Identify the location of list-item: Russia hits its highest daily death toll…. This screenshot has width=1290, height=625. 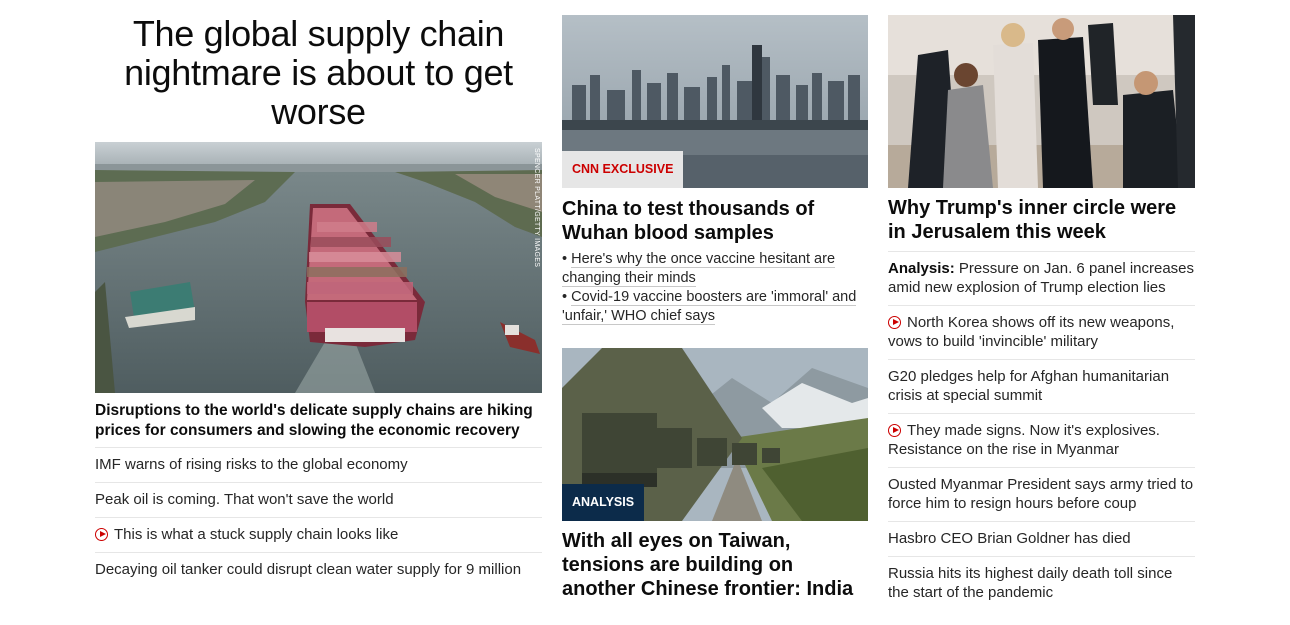
(1041, 583).